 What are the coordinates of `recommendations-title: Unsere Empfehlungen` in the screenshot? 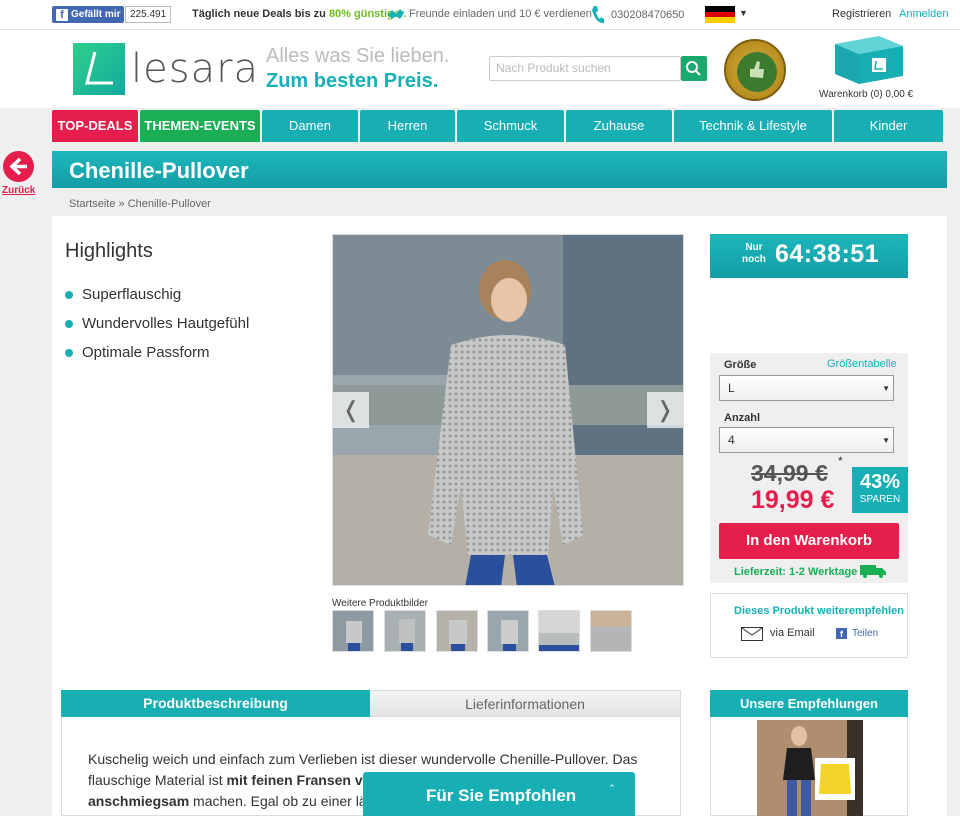 It's located at (809, 703).